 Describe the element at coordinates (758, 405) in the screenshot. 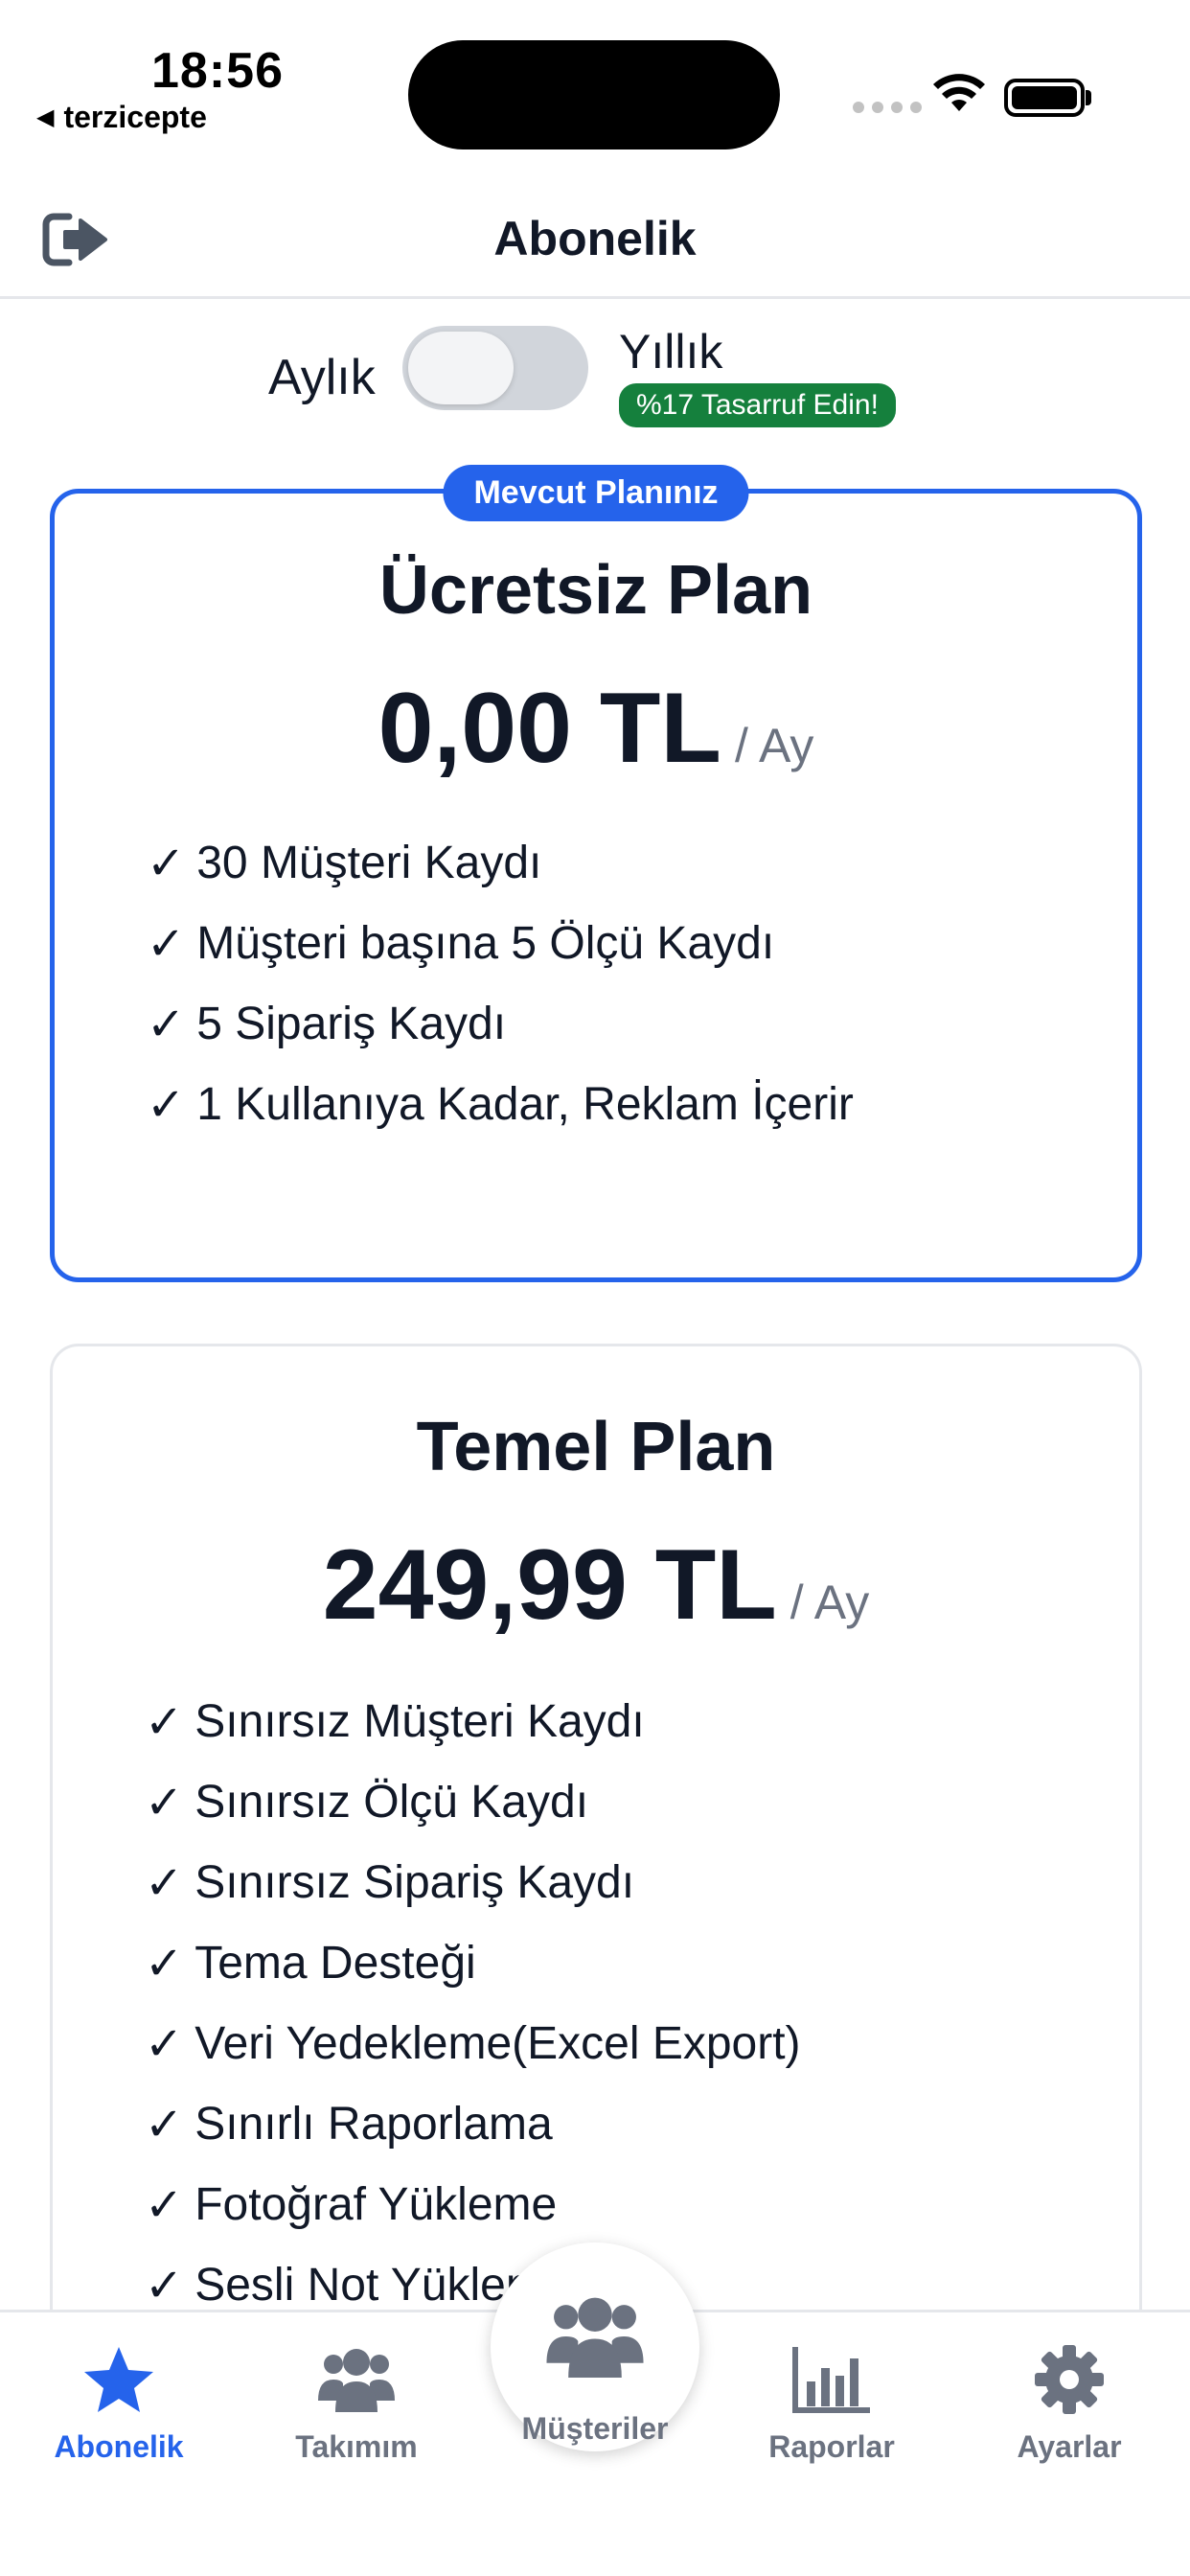

I see `savings-badge: %17 Tasarruf Edin!` at that location.